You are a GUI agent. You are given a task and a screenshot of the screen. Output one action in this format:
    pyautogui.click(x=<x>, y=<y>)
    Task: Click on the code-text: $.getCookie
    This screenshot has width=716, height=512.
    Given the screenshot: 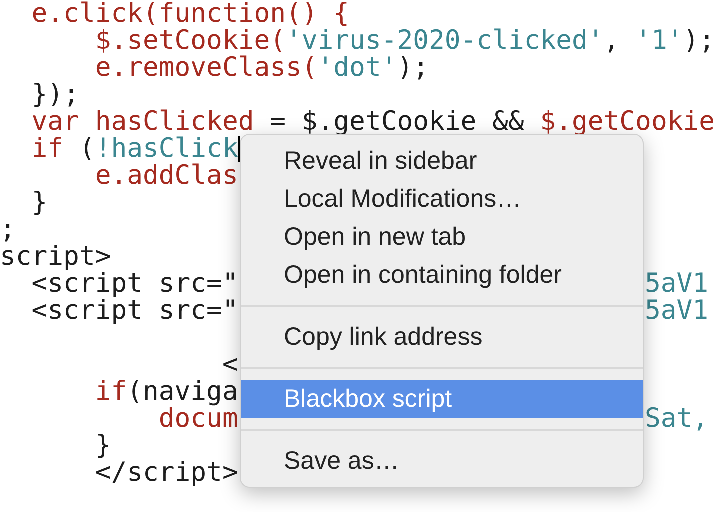 What is the action you would take?
    pyautogui.click(x=627, y=121)
    